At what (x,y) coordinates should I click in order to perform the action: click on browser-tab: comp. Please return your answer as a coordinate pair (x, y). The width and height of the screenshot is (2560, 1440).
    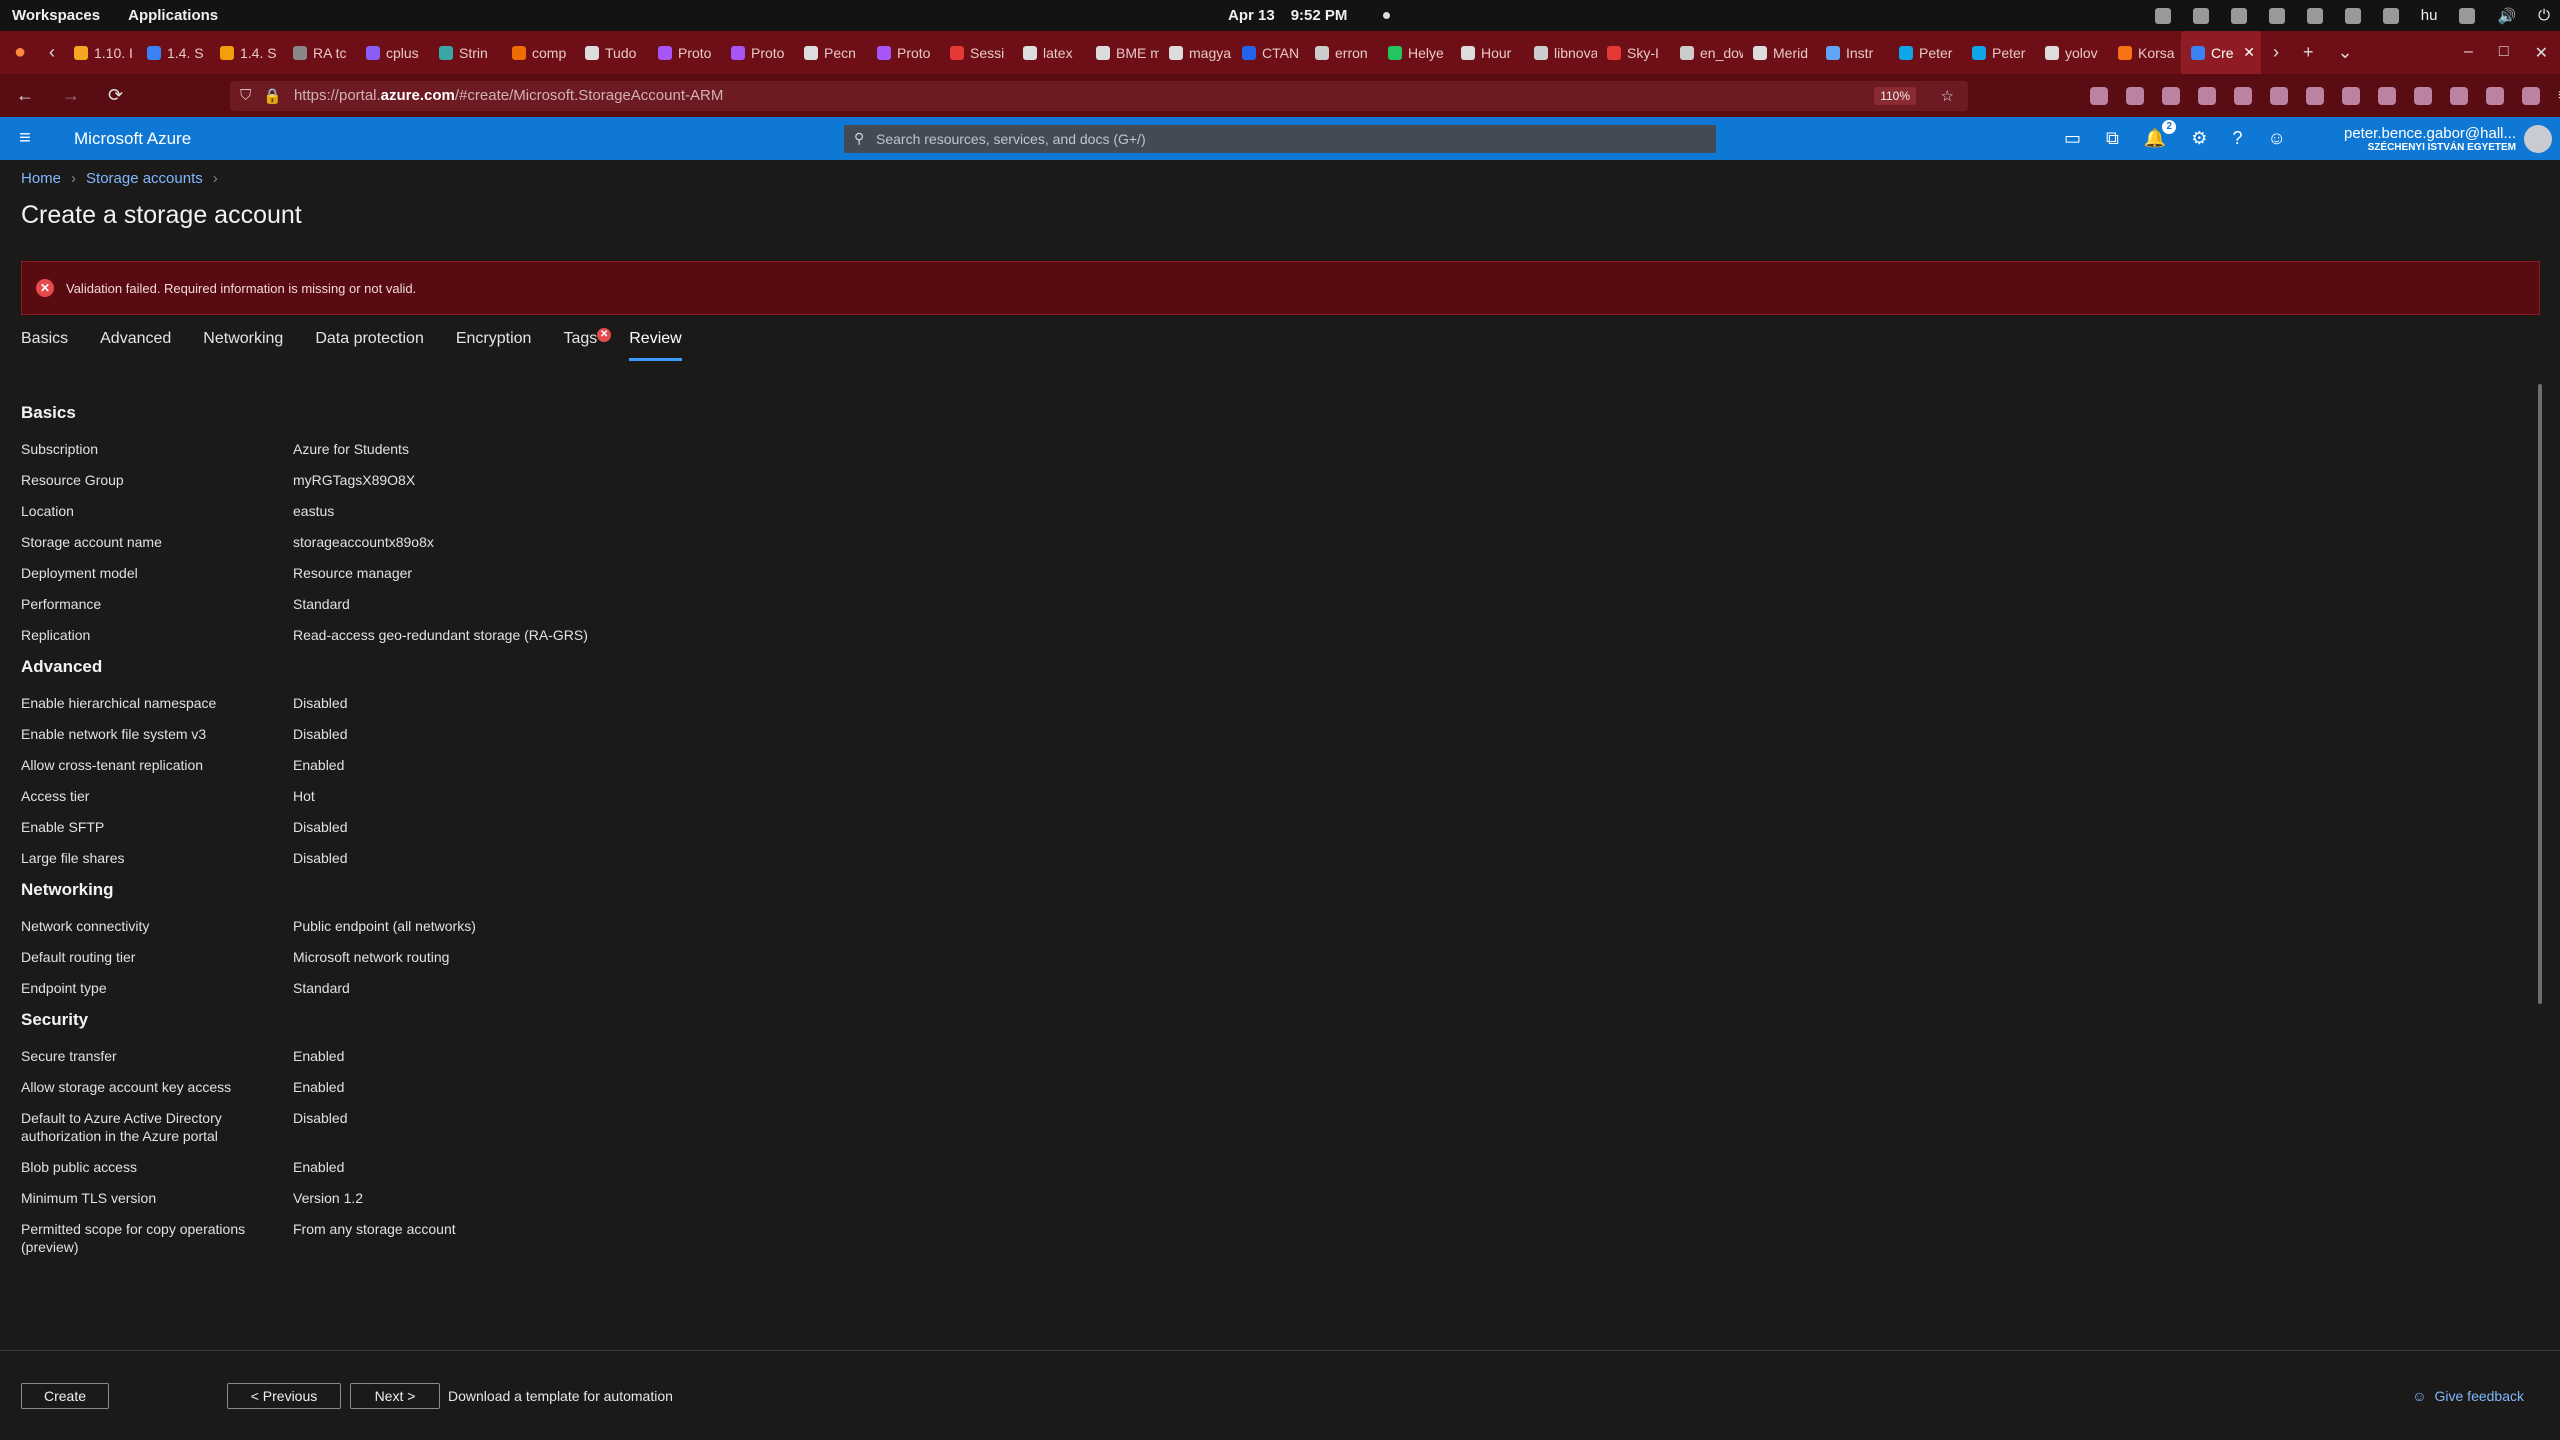
    Looking at the image, I should click on (538, 52).